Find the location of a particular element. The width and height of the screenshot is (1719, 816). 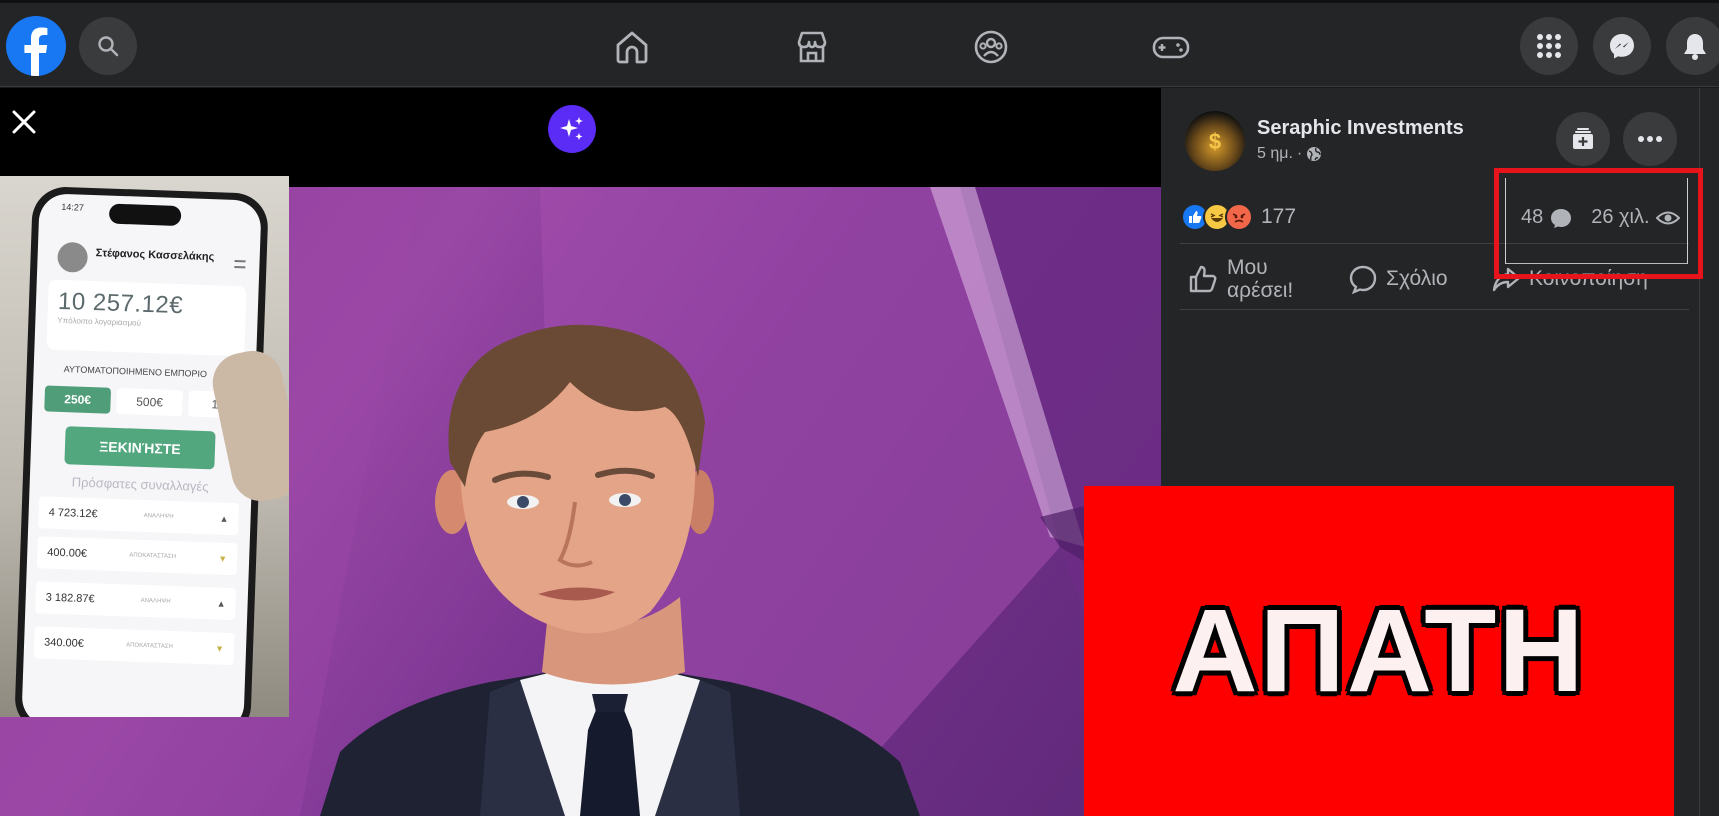

phone-user-name: Στέφανος Κασσελάκης is located at coordinates (155, 255).